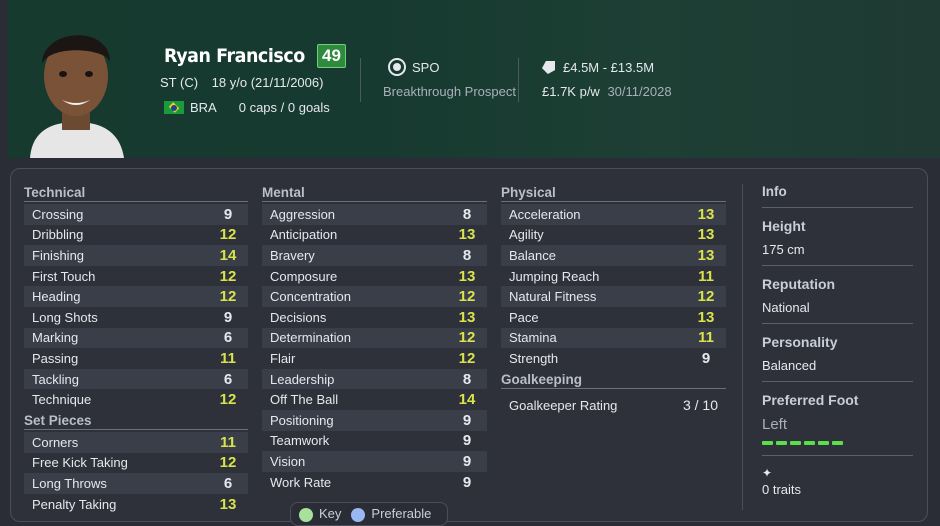 This screenshot has width=940, height=526. I want to click on attribute-label: Composure, so click(304, 276).